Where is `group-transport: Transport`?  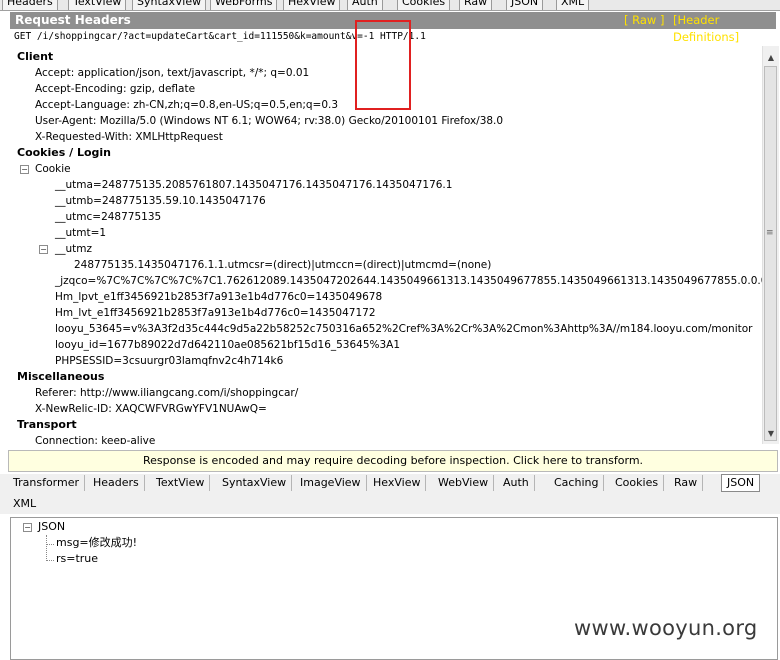
group-transport: Transport is located at coordinates (47, 424).